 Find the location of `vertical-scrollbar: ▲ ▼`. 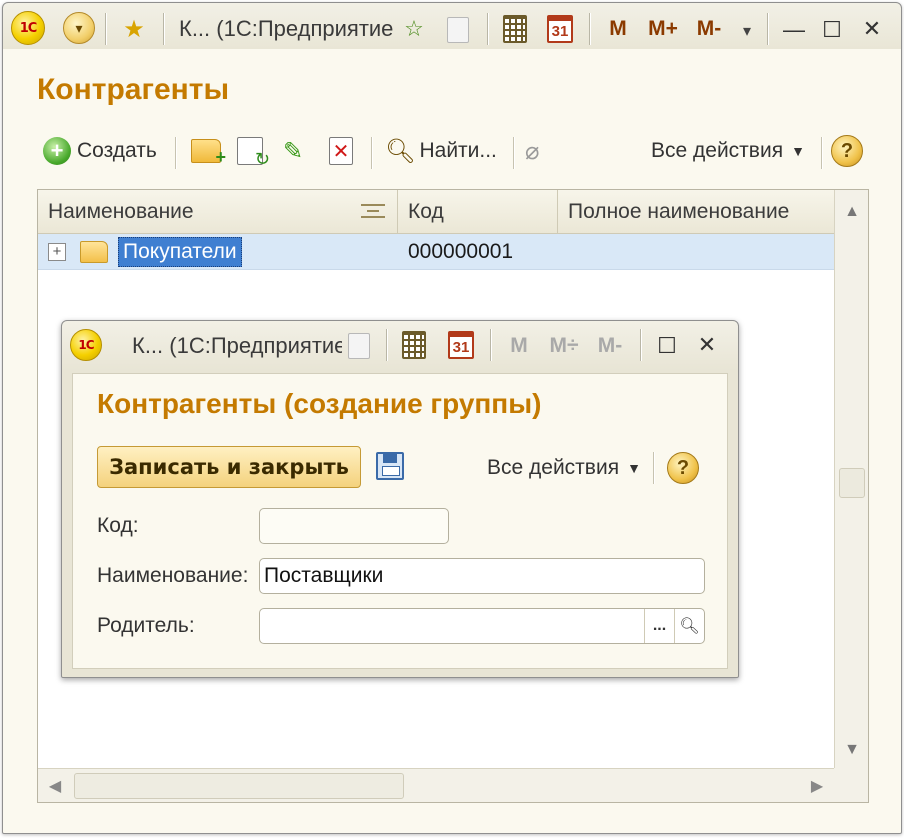

vertical-scrollbar: ▲ ▼ is located at coordinates (851, 479).